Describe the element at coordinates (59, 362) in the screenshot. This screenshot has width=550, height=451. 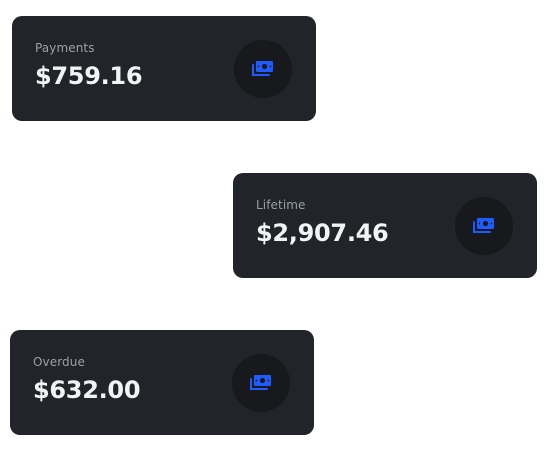
I see `stat-label: Overdue` at that location.